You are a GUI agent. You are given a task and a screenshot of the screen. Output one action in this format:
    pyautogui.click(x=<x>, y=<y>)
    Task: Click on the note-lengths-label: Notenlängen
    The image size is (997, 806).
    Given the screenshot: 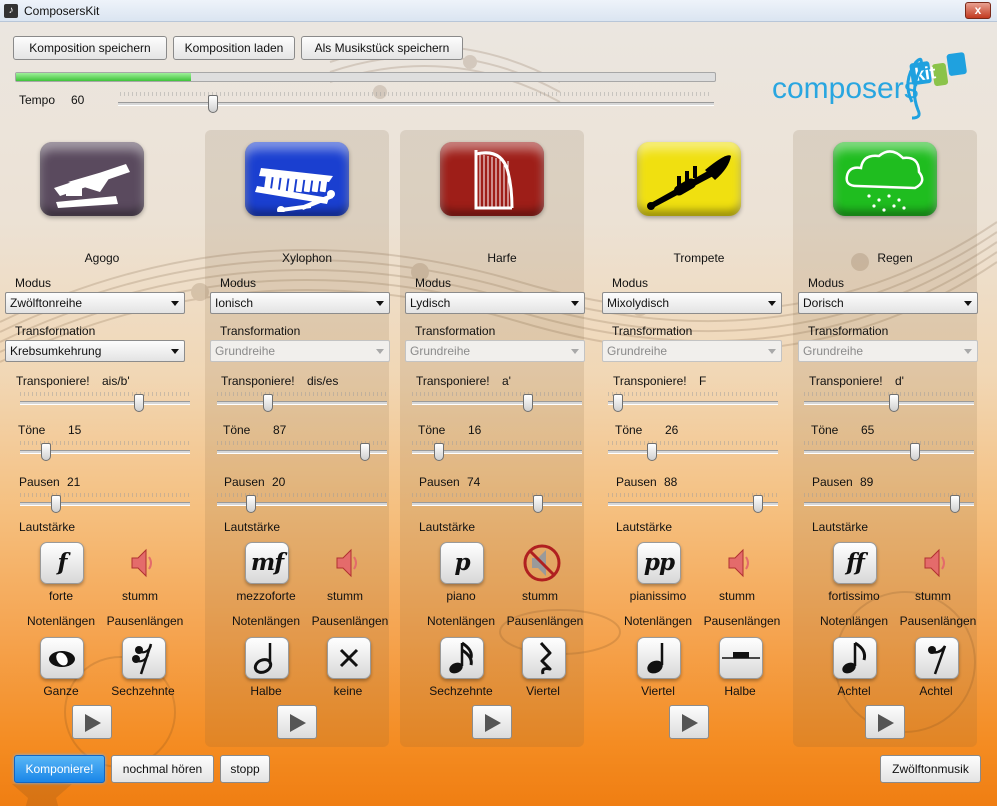 What is the action you would take?
    pyautogui.click(x=658, y=621)
    